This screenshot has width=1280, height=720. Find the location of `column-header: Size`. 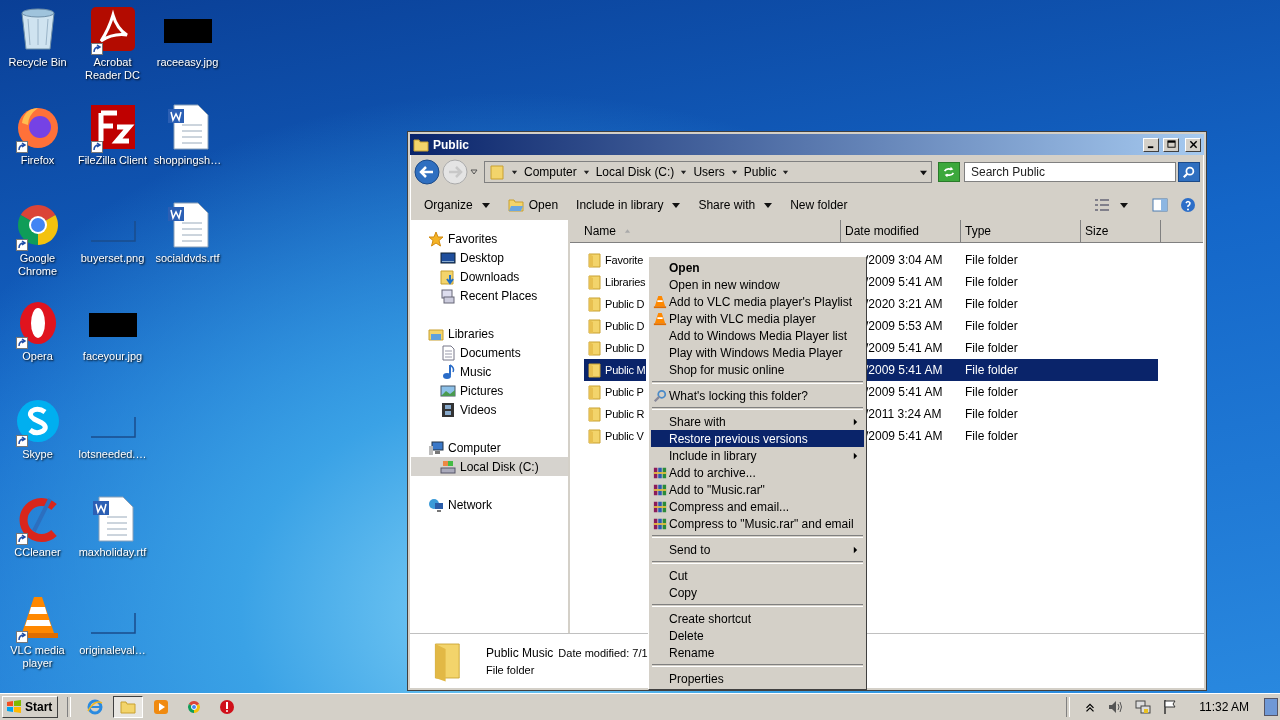

column-header: Size is located at coordinates (1121, 231).